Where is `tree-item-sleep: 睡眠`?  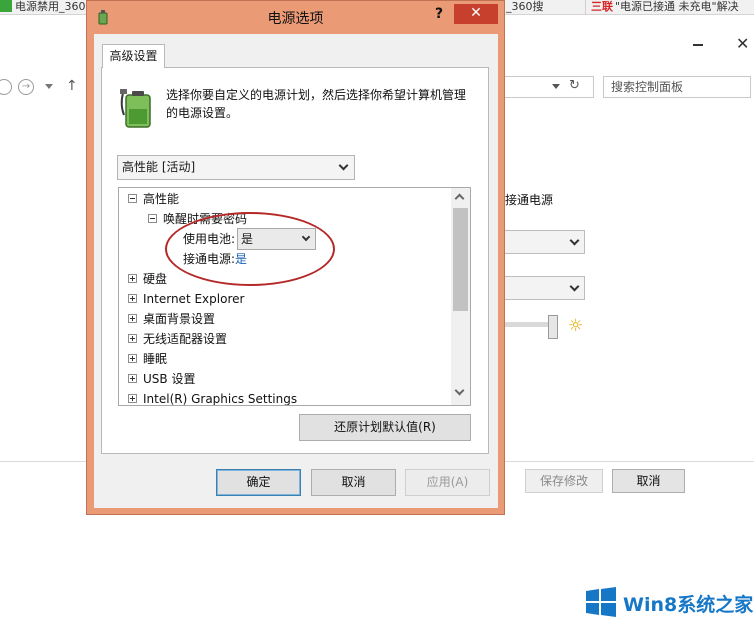
tree-item-sleep: 睡眠 is located at coordinates (147, 359).